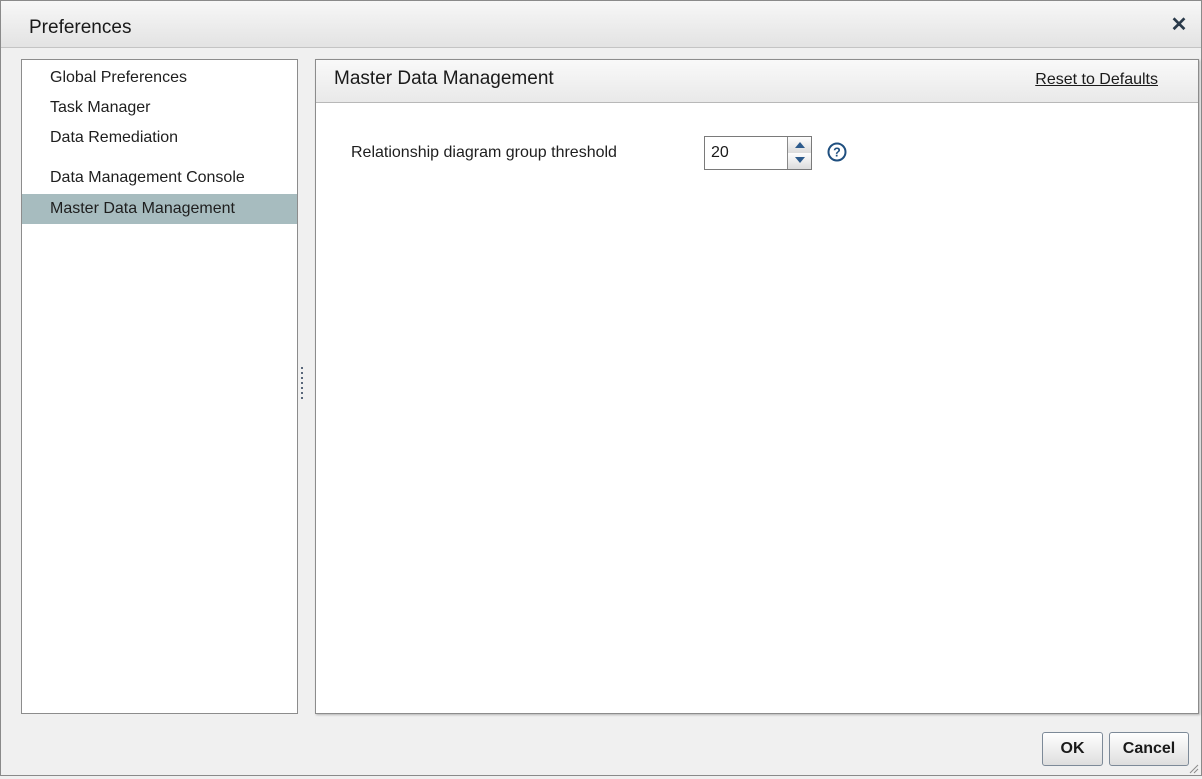 Image resolution: width=1202 pixels, height=779 pixels. Describe the element at coordinates (757, 81) in the screenshot. I see `content-header: Master Data Management Reset to Defaults` at that location.